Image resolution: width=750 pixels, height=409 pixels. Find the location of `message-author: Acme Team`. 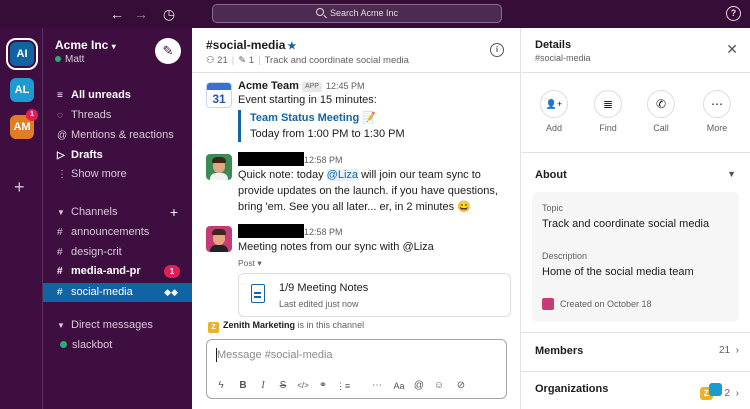

message-author: Acme Team is located at coordinates (268, 86).